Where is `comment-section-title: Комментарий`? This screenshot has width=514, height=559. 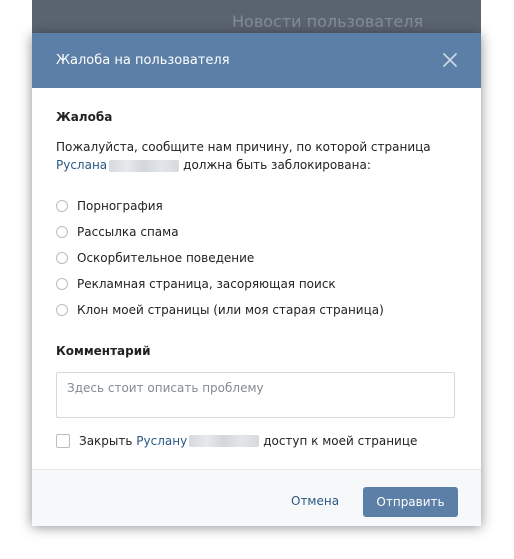
comment-section-title: Комментарий is located at coordinates (103, 351).